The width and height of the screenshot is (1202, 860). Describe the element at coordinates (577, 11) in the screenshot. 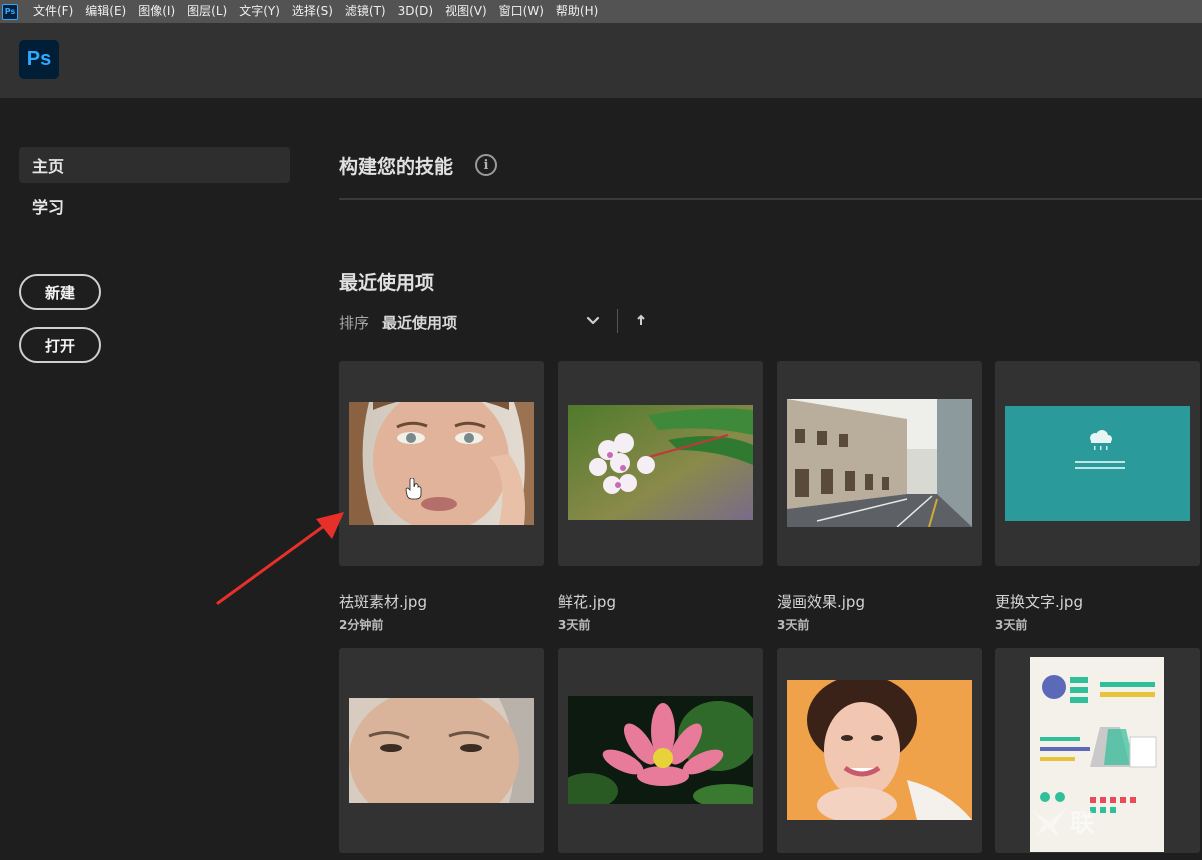

I see `menu-help: 帮助(H)` at that location.